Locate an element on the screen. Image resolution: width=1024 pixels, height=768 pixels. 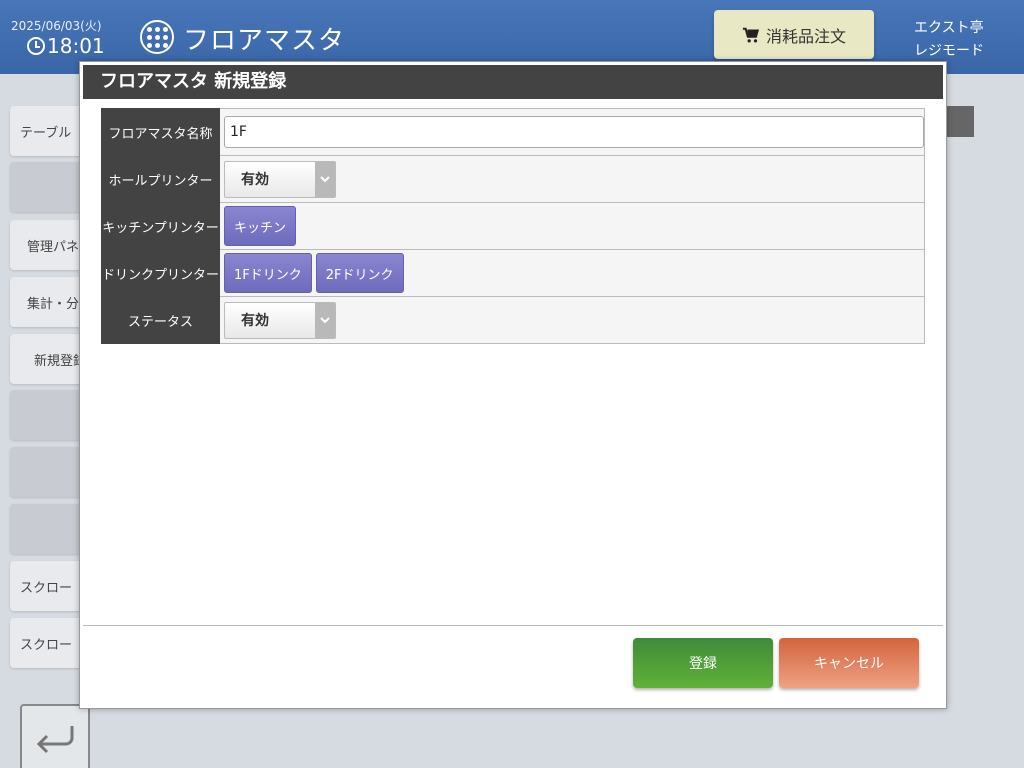
kitchen-printer-label: キッチンプリンター is located at coordinates (160, 226).